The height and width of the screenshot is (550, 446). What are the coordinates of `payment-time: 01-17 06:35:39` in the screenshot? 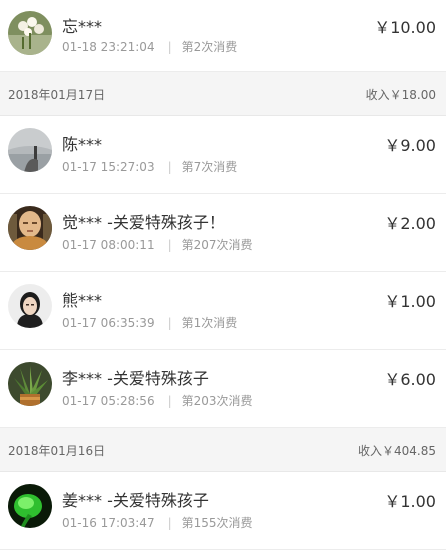 It's located at (108, 323).